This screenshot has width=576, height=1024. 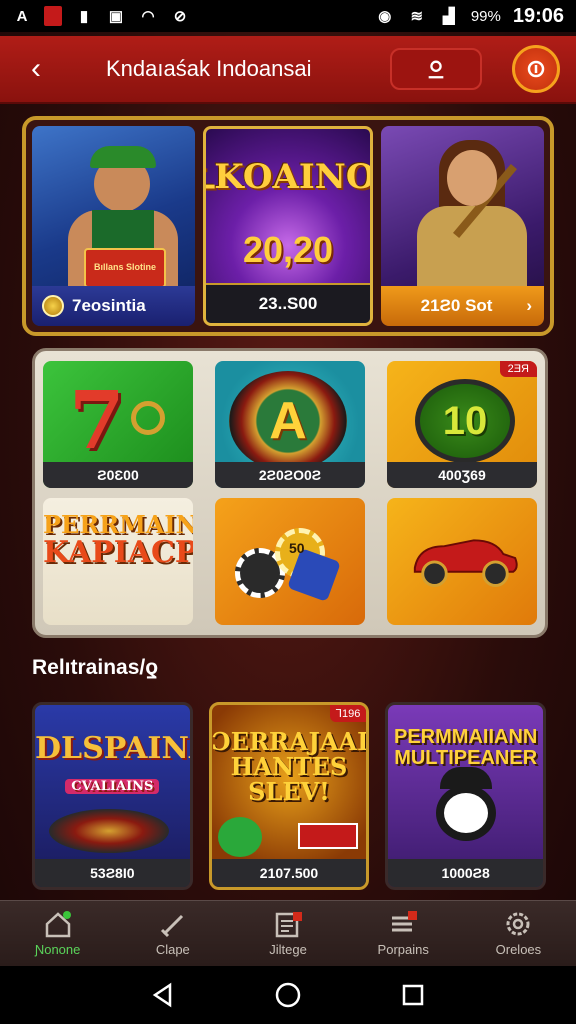 I want to click on character-hat, so click(x=123, y=157).